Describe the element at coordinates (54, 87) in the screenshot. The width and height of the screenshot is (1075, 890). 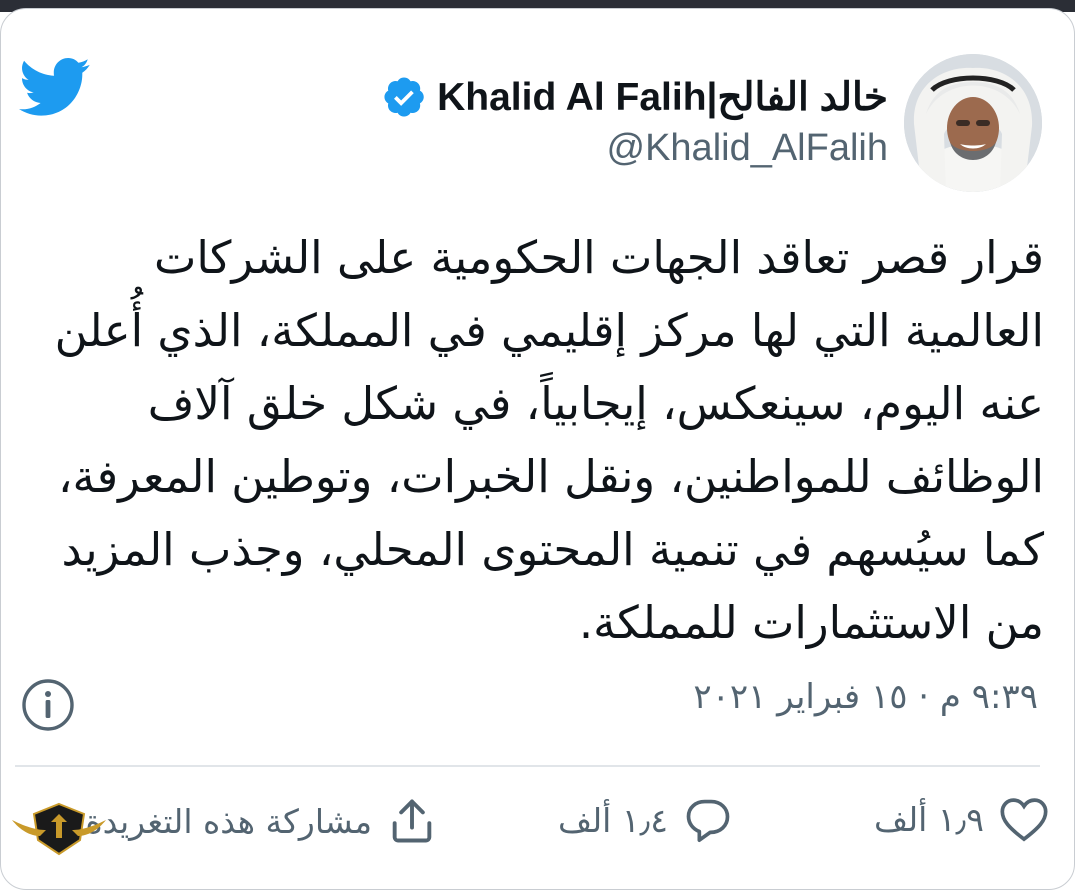
I see `twitter-bird-icon` at that location.